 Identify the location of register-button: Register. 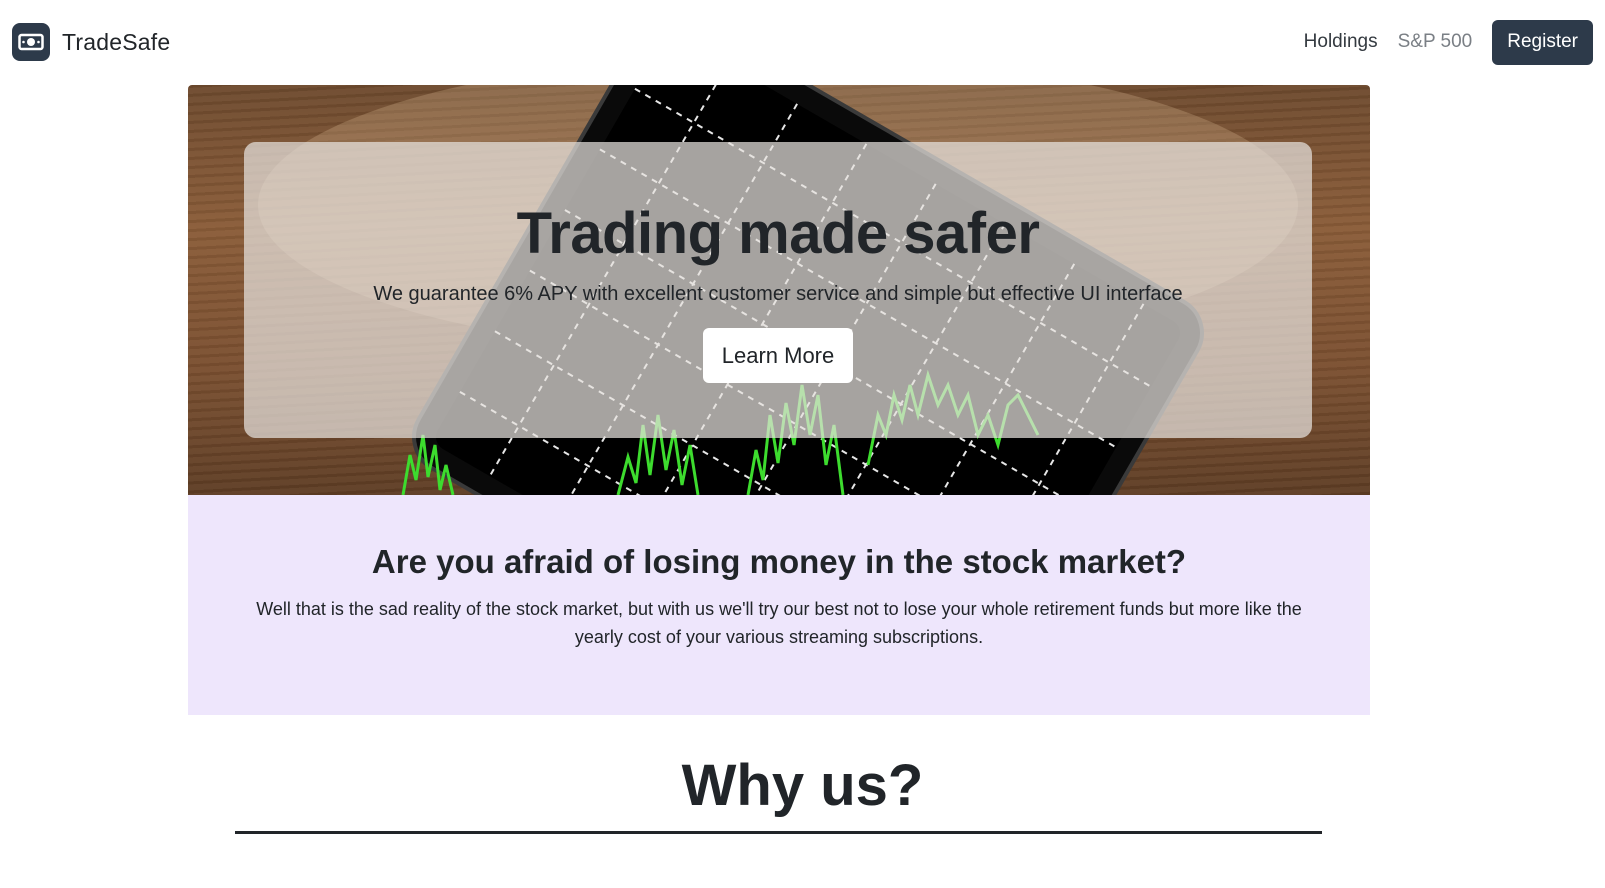
(1542, 42).